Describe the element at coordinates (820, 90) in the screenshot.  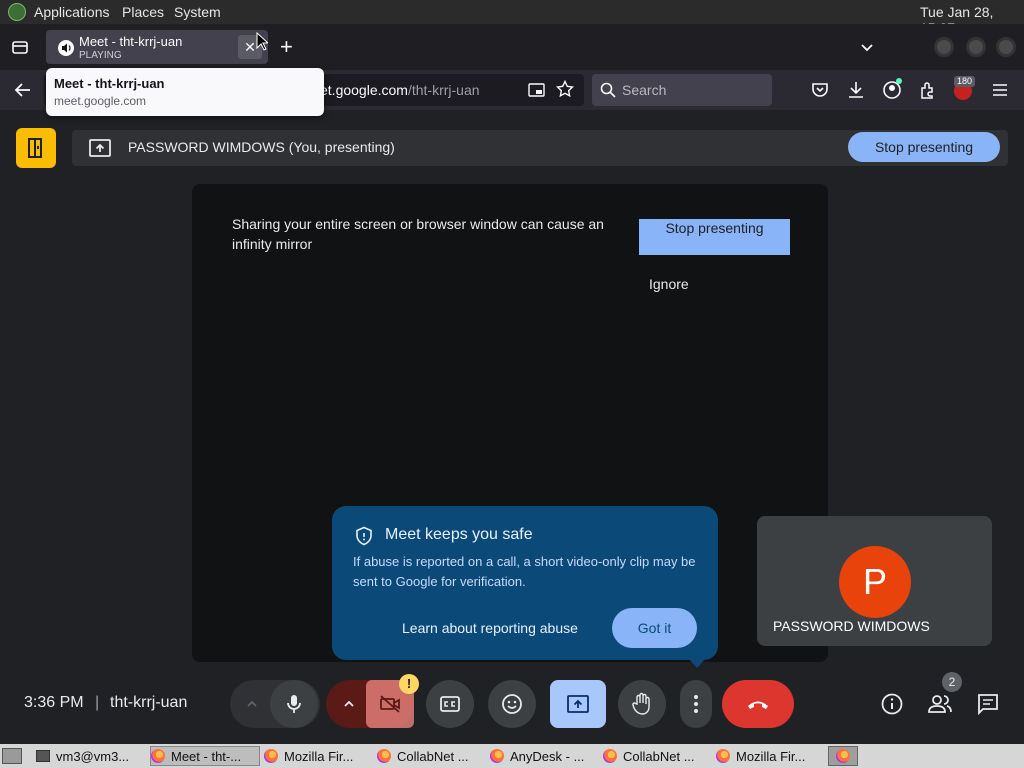
I see `pocket-icon` at that location.